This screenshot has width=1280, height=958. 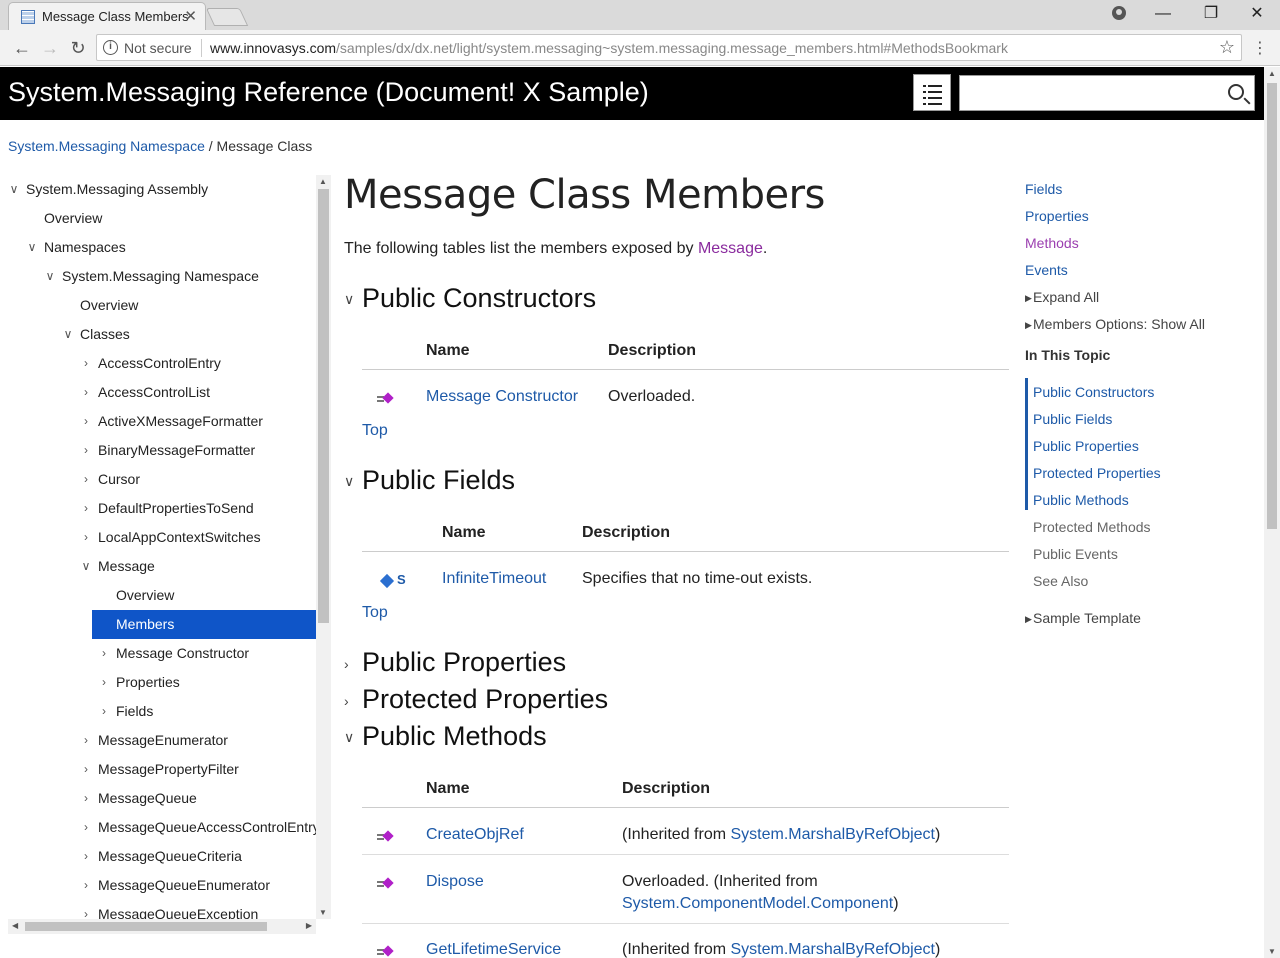 What do you see at coordinates (757, 903) in the screenshot?
I see `inherited-from-link: System.ComponentModel.Component` at bounding box center [757, 903].